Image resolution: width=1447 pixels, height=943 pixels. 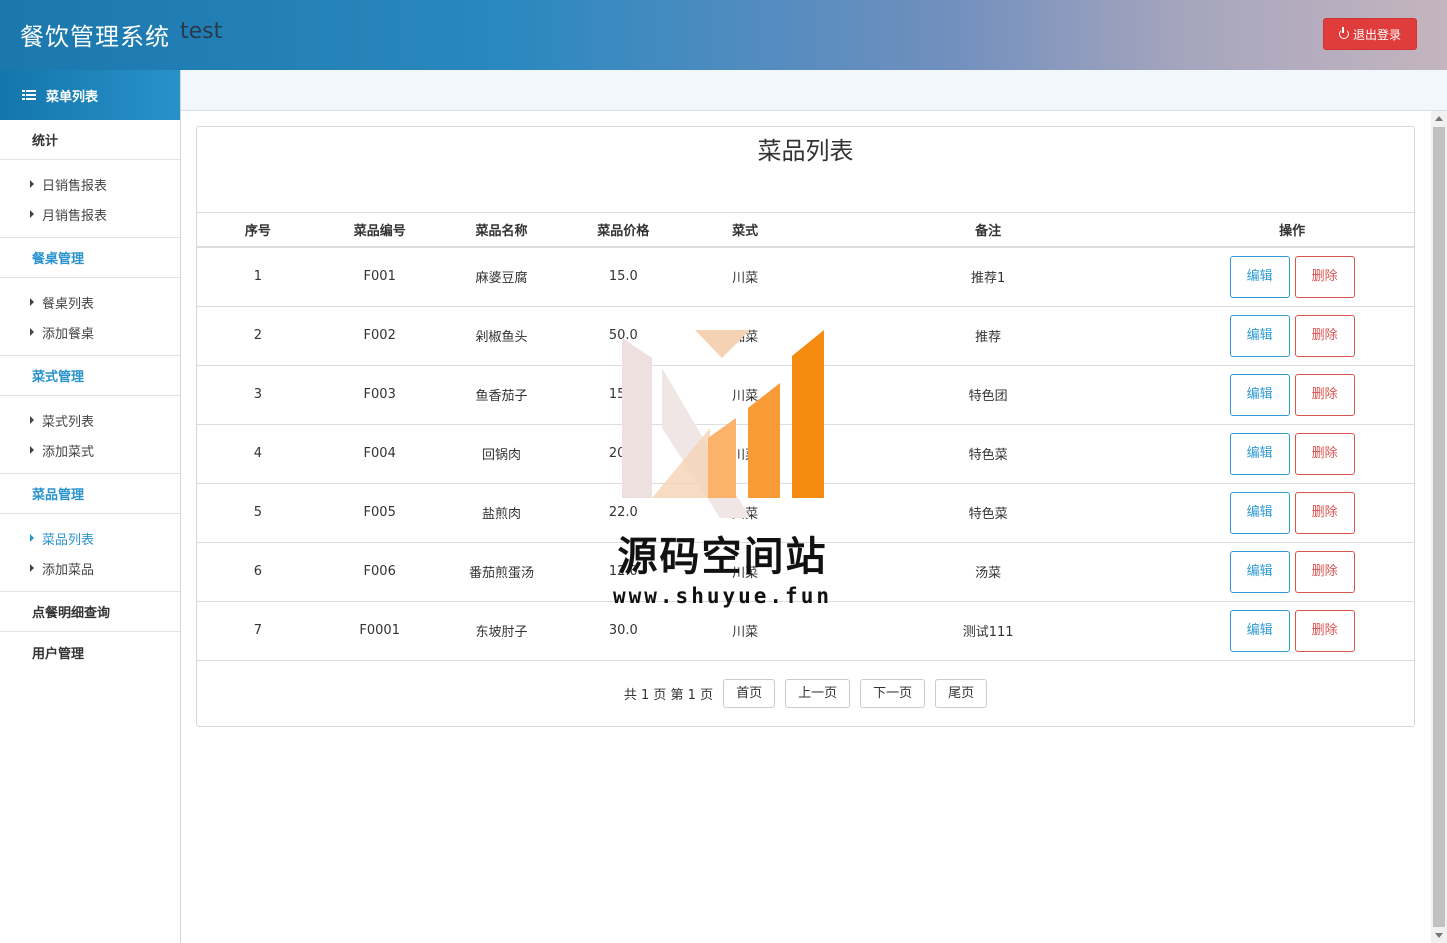 I want to click on pagination: 共 1 页 第 1 页 首页 上一页 下一页 尾页, so click(x=805, y=693).